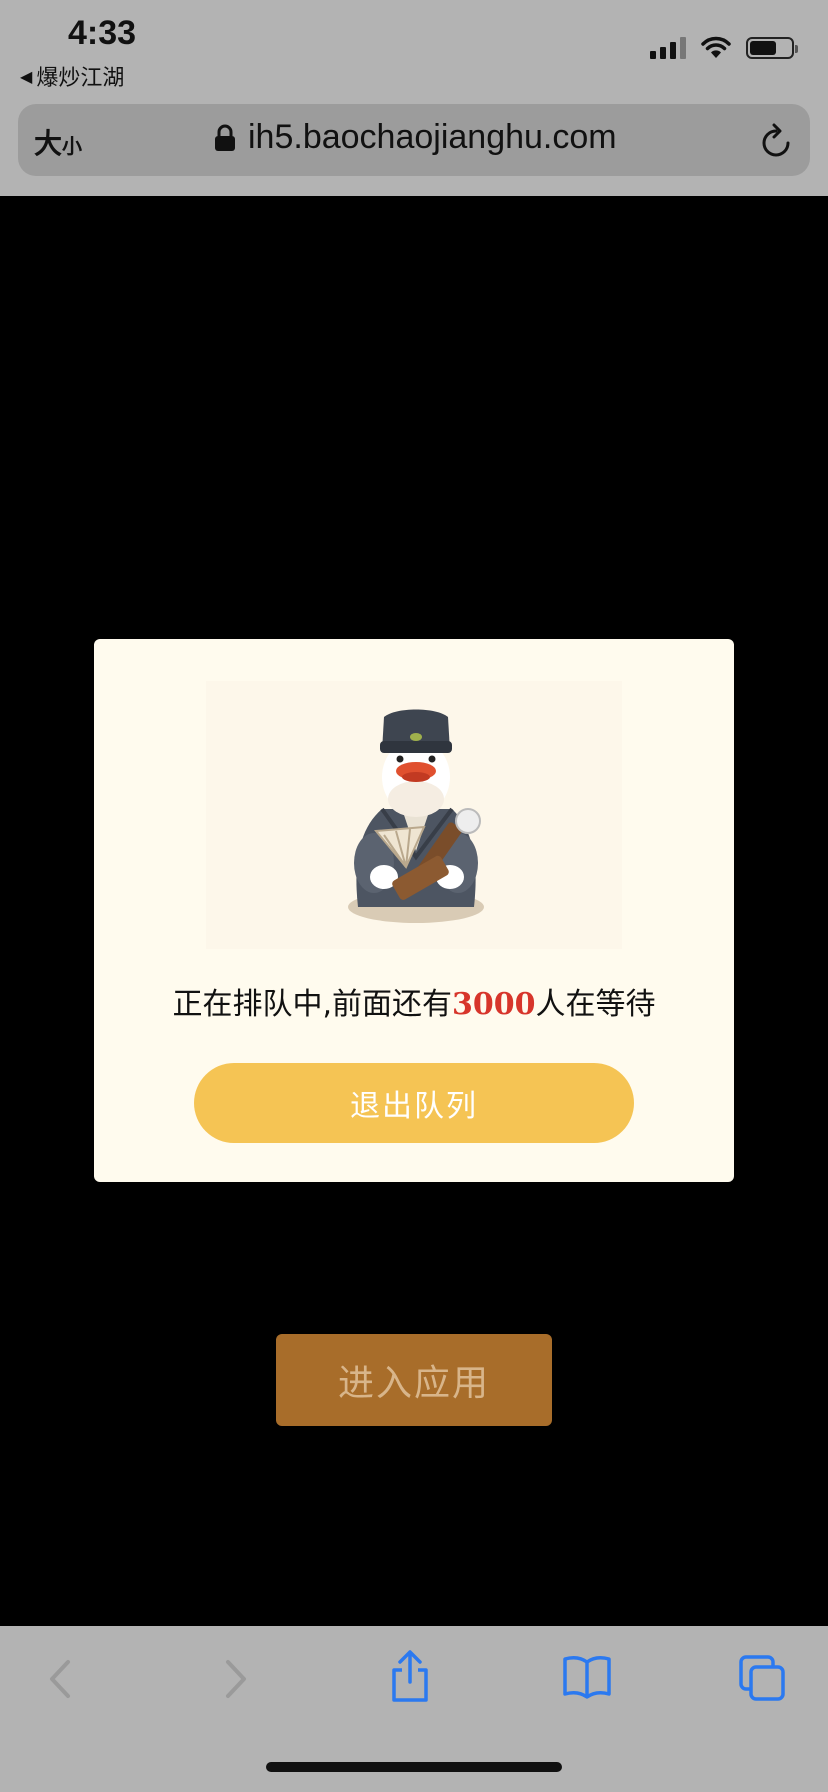 This screenshot has width=828, height=1792. What do you see at coordinates (414, 1767) in the screenshot?
I see `home-indicator` at bounding box center [414, 1767].